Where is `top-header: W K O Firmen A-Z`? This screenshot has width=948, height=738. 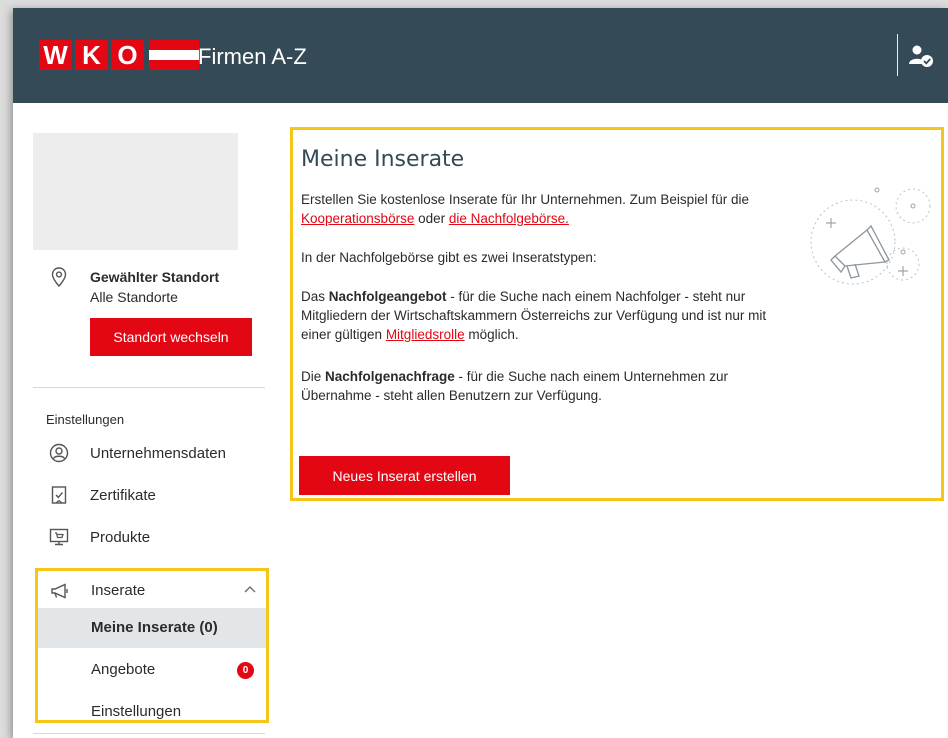
top-header: W K O Firmen A-Z is located at coordinates (480, 55).